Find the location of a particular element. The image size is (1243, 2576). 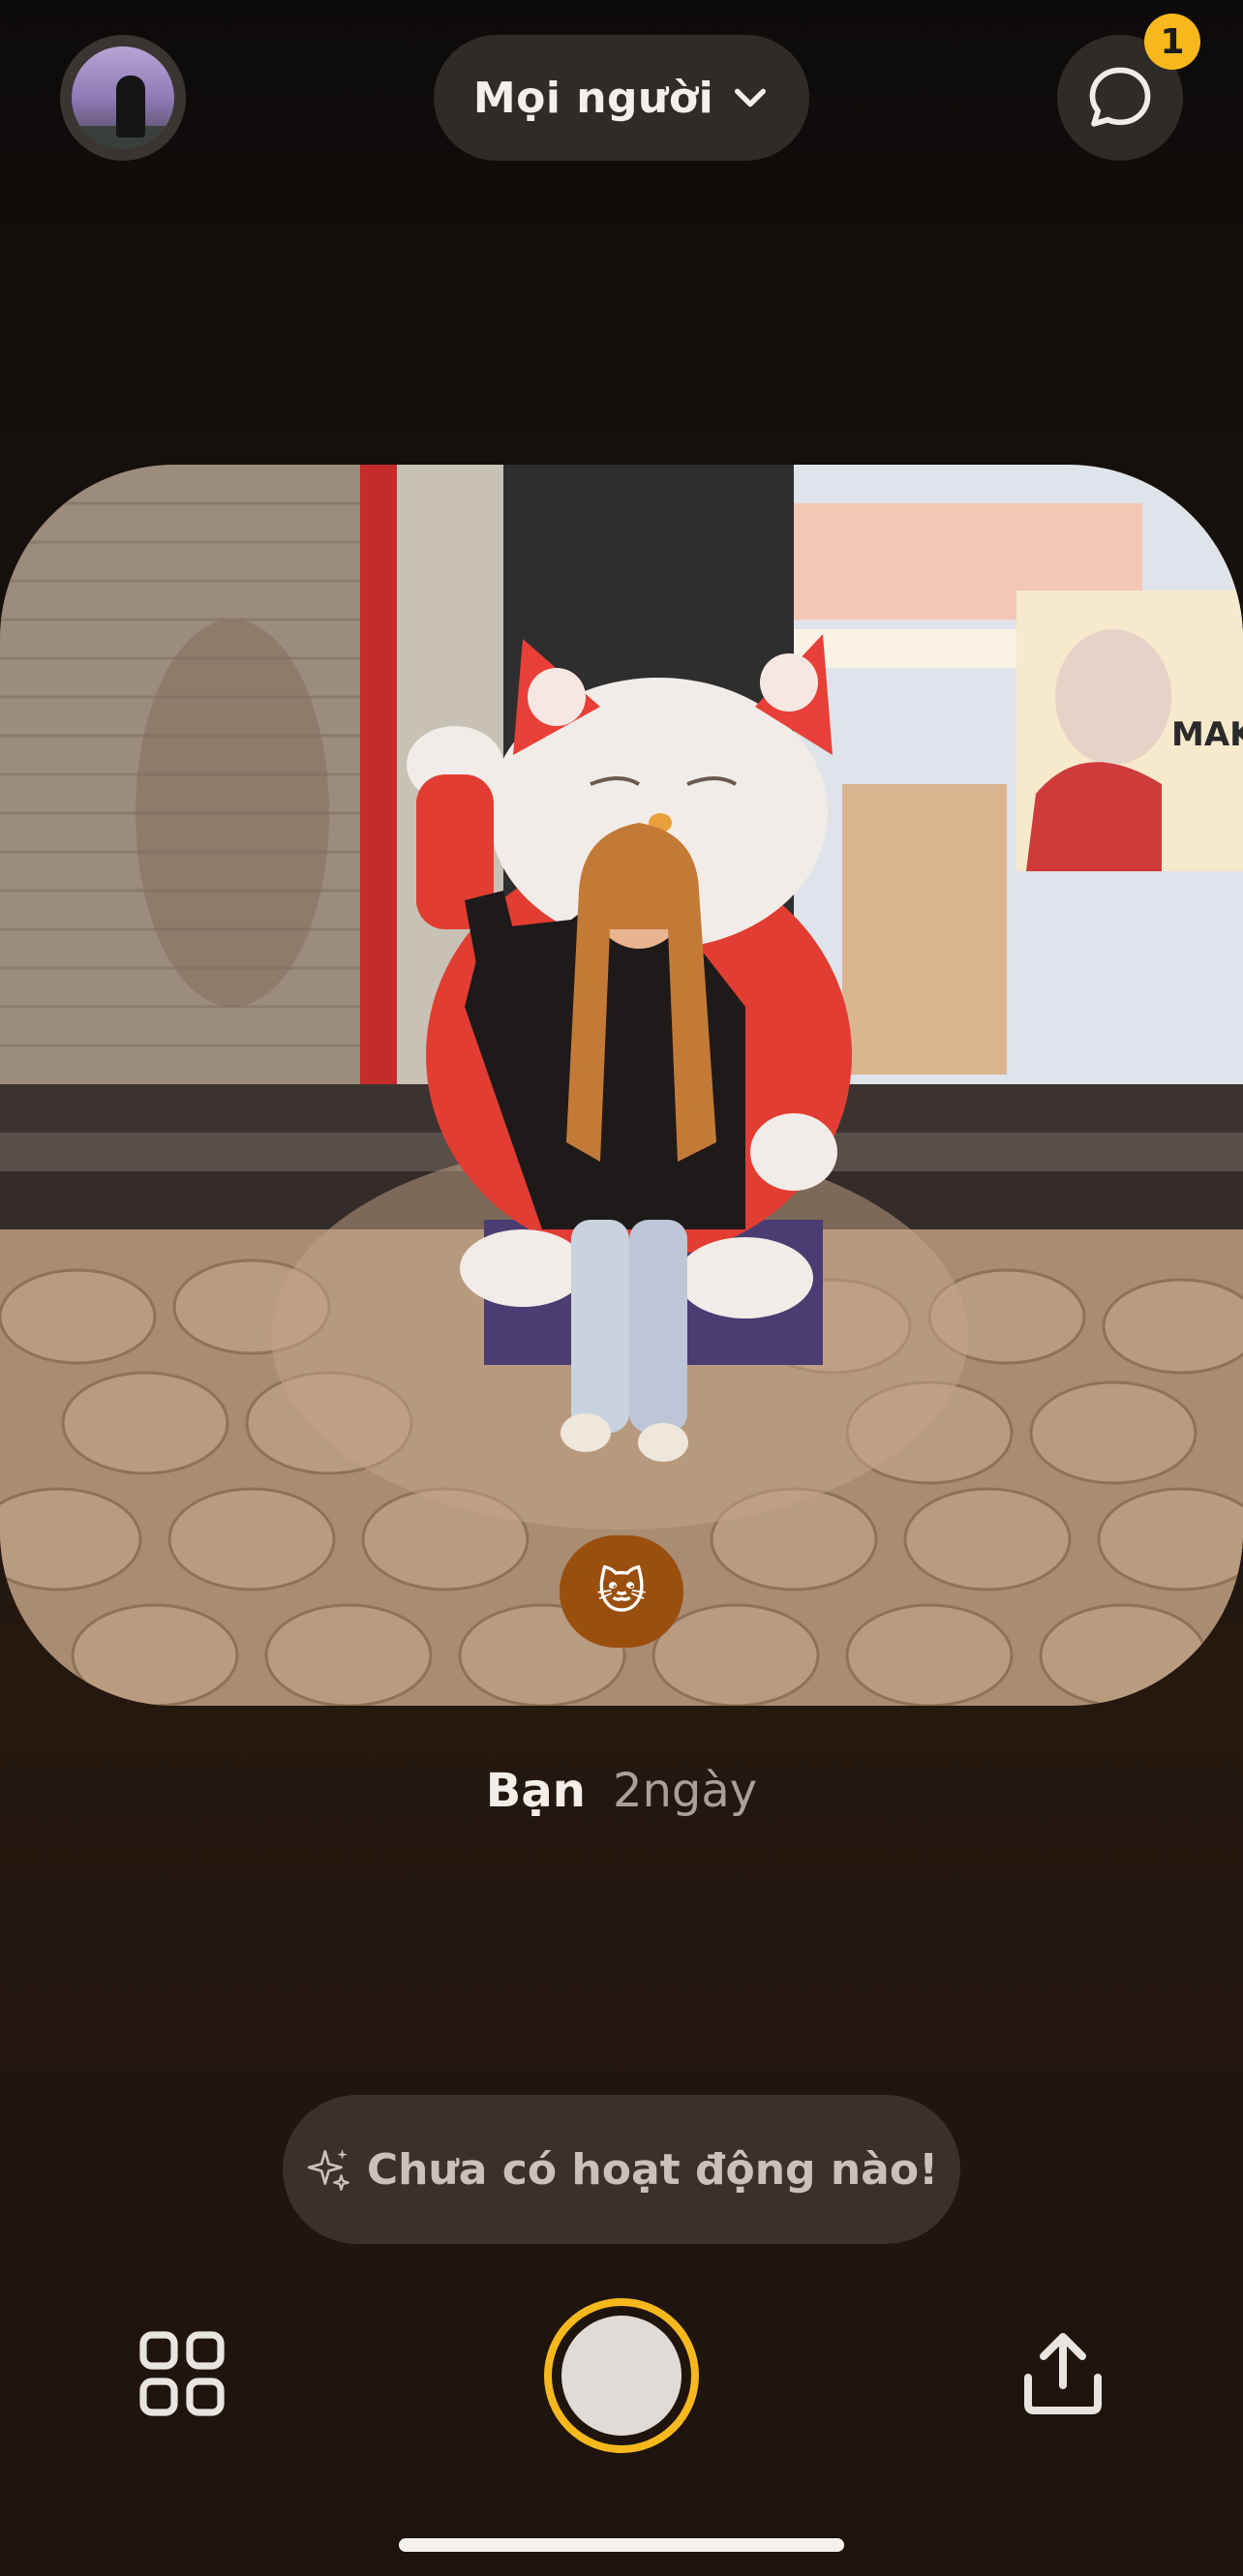

profile-avatar is located at coordinates (123, 98).